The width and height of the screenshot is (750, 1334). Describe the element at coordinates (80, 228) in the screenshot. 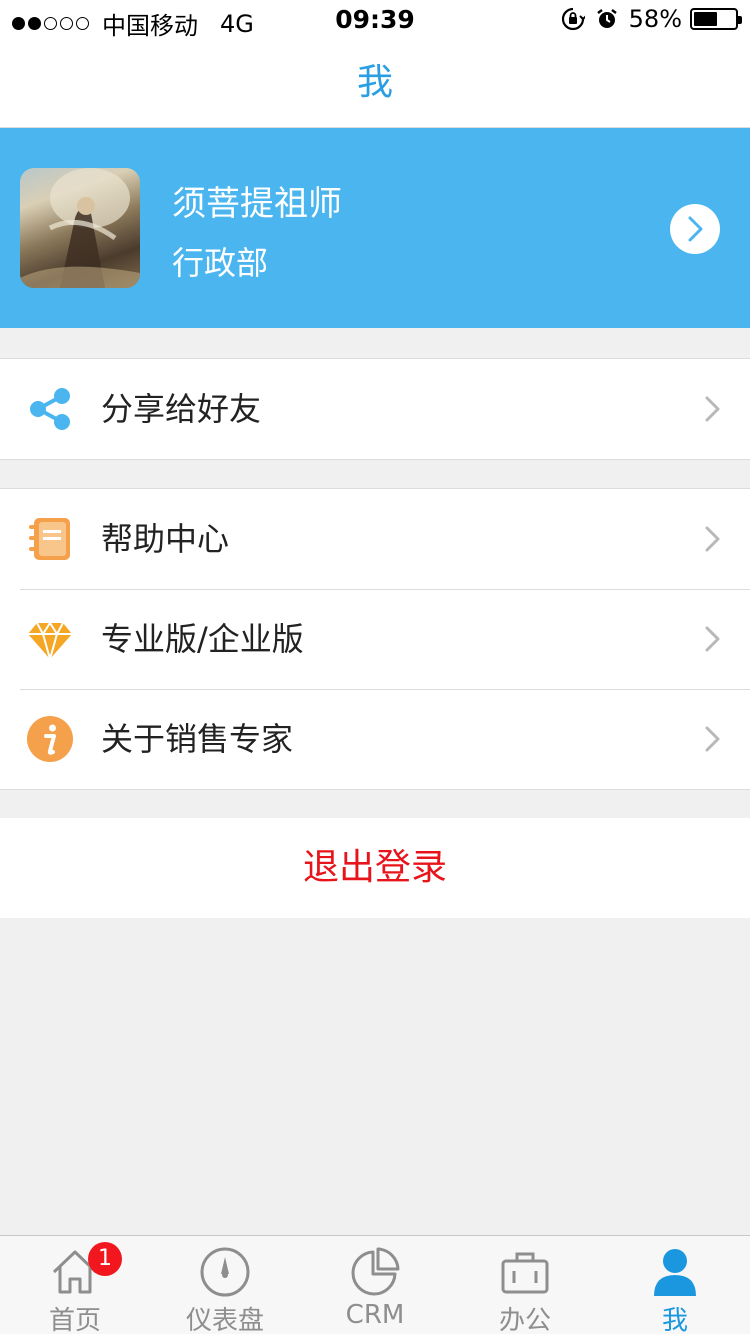

I see `avatar` at that location.